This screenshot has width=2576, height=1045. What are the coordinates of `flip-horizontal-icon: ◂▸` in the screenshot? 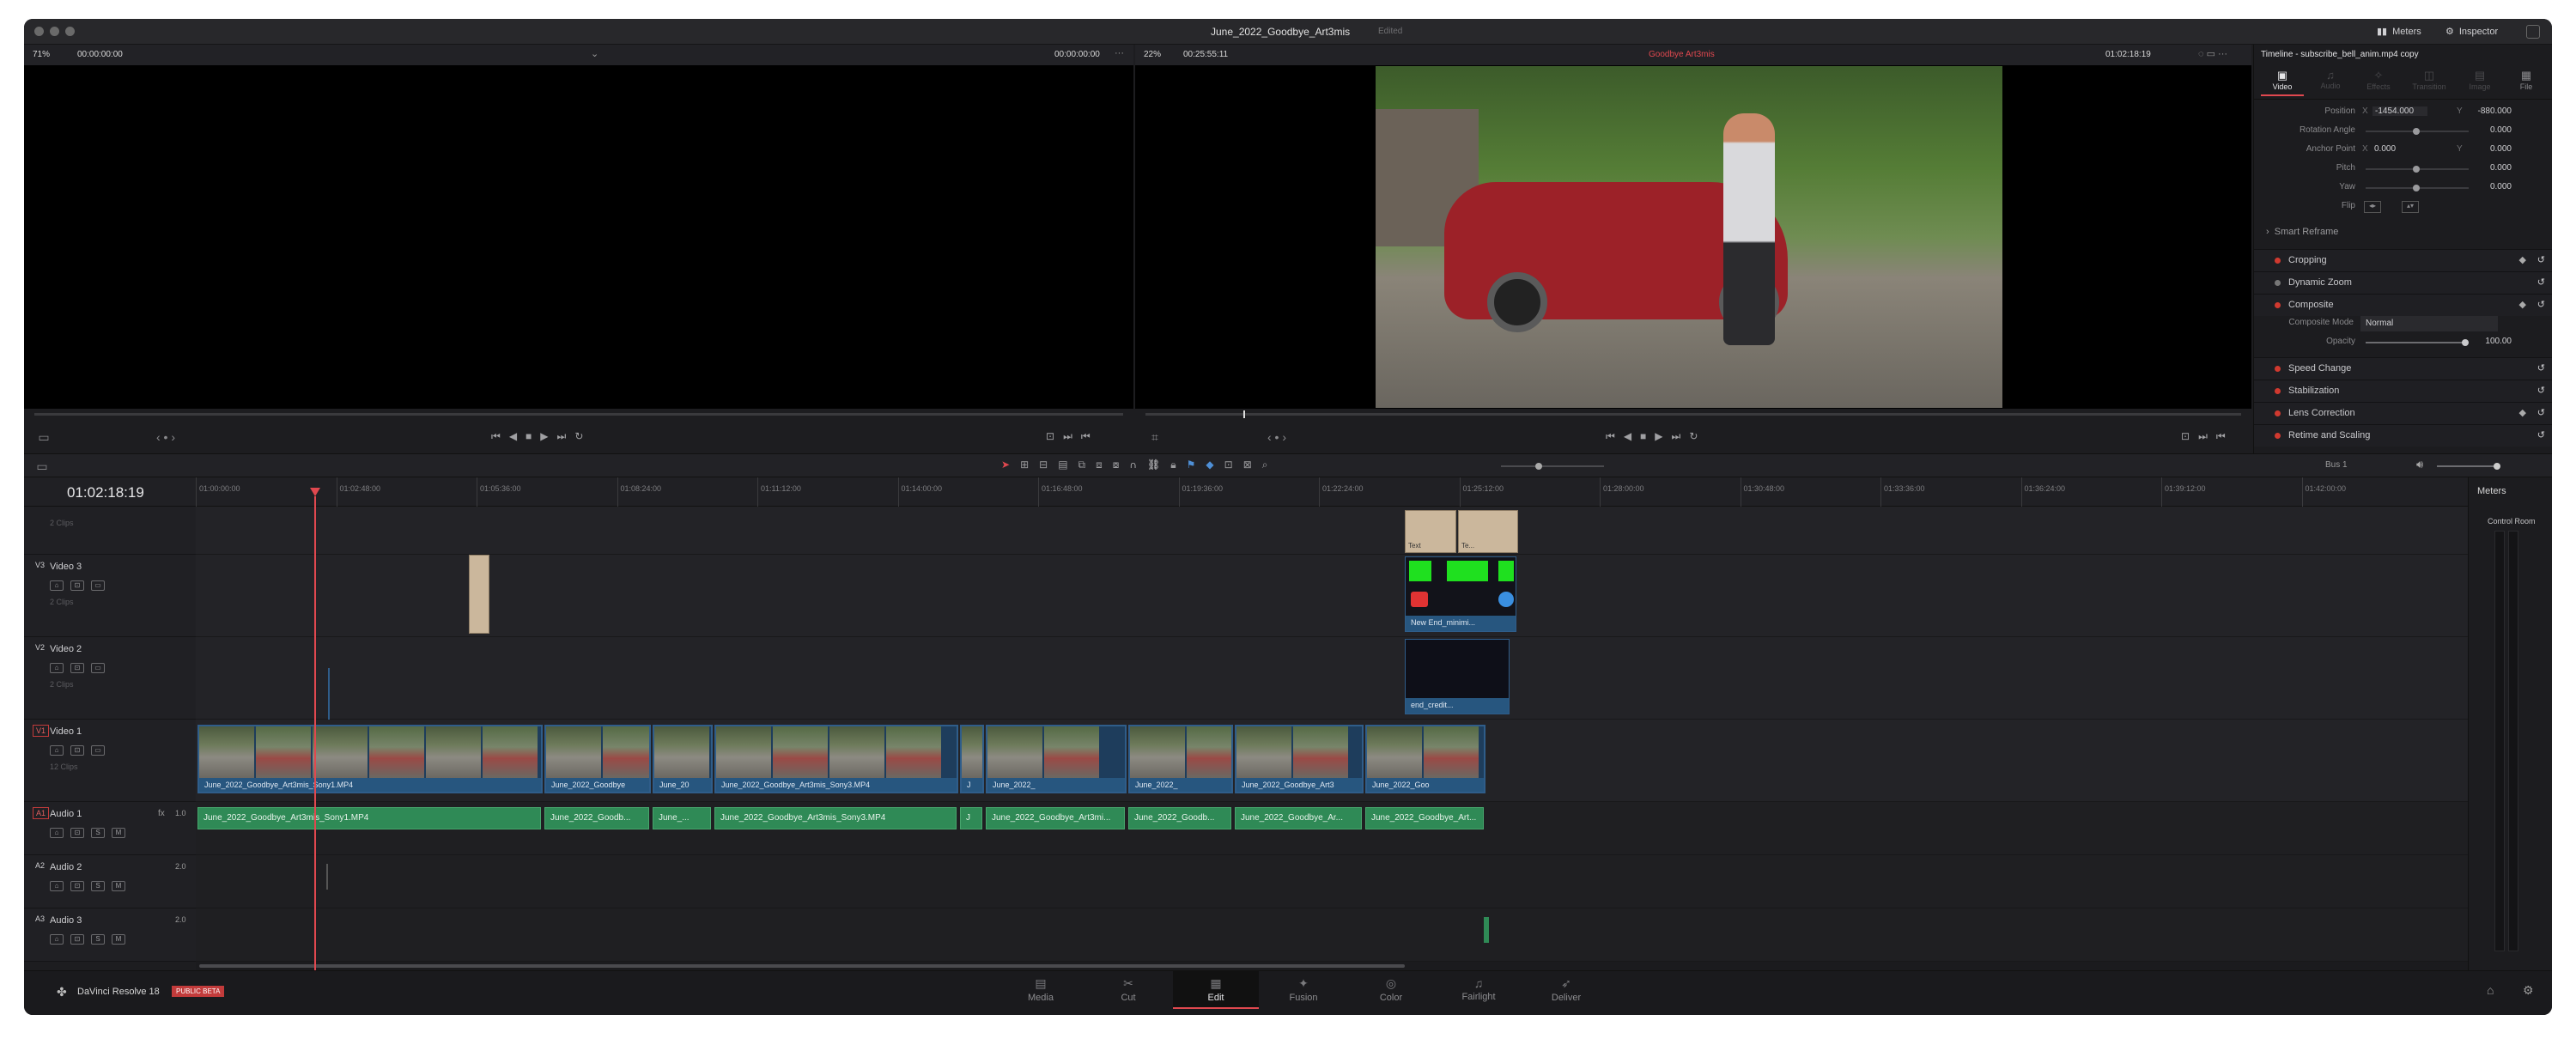 It's located at (2372, 207).